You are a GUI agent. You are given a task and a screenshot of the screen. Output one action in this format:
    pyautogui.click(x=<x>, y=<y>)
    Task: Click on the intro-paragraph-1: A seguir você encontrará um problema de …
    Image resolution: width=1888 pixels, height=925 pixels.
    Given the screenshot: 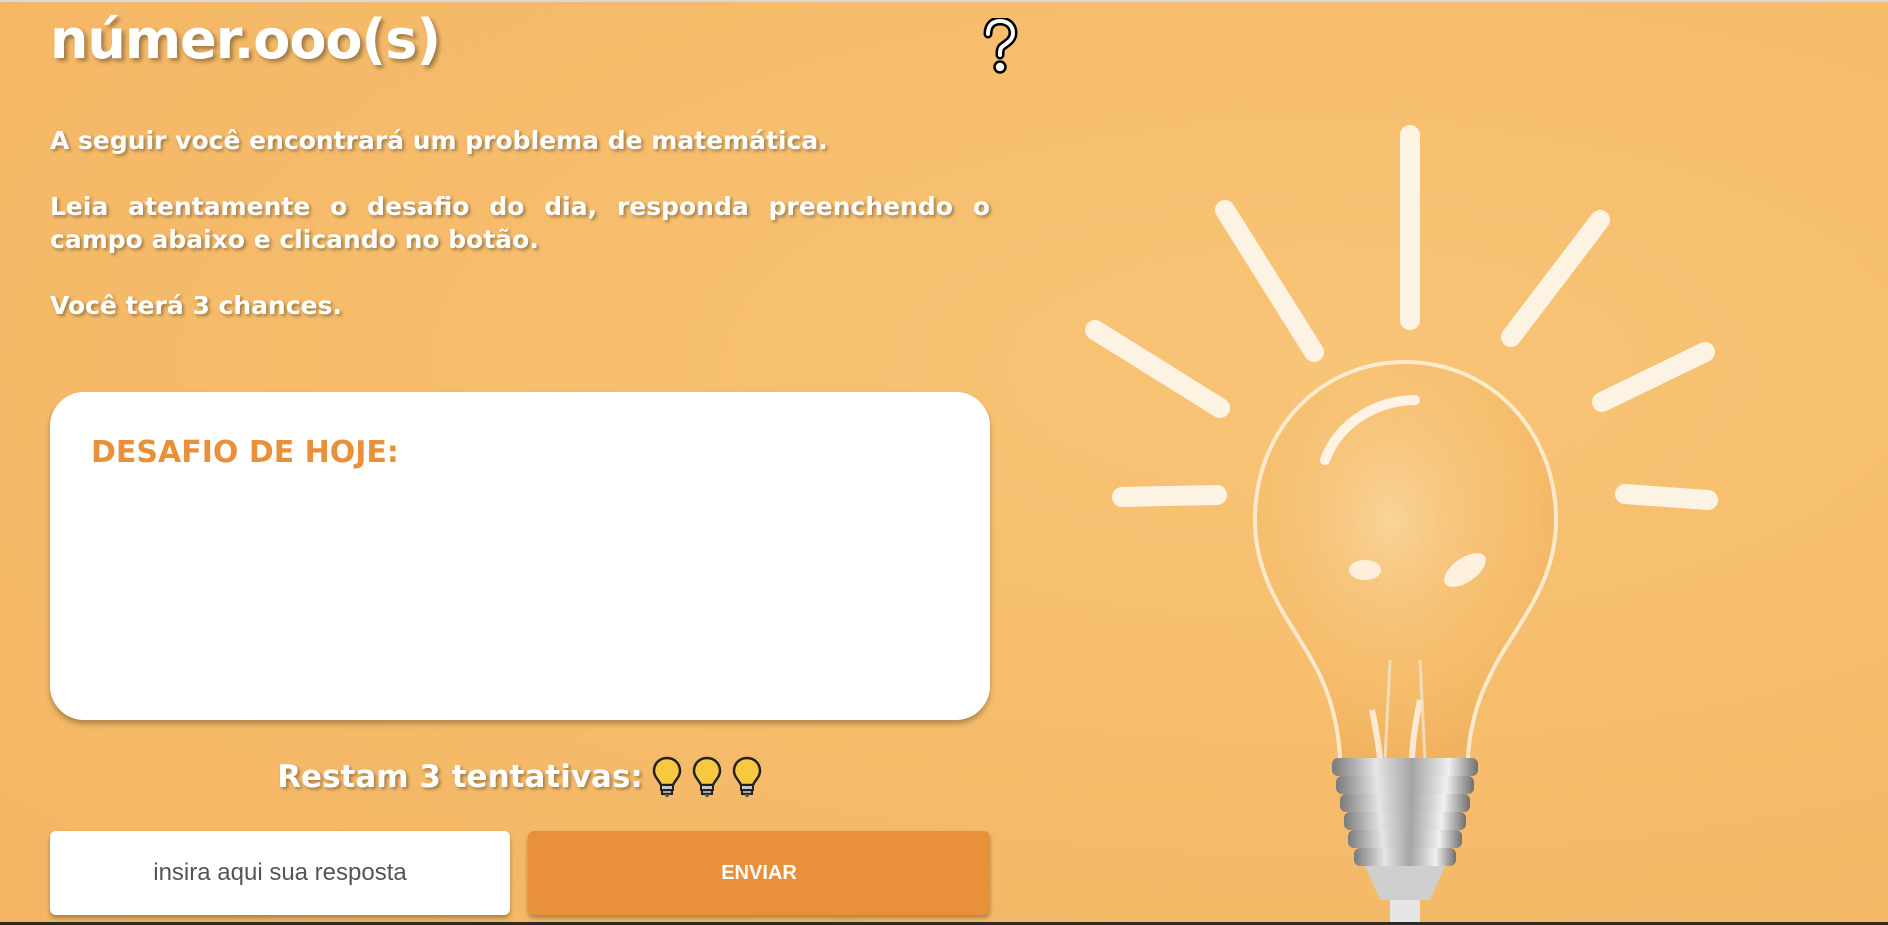 What is the action you would take?
    pyautogui.click(x=439, y=140)
    